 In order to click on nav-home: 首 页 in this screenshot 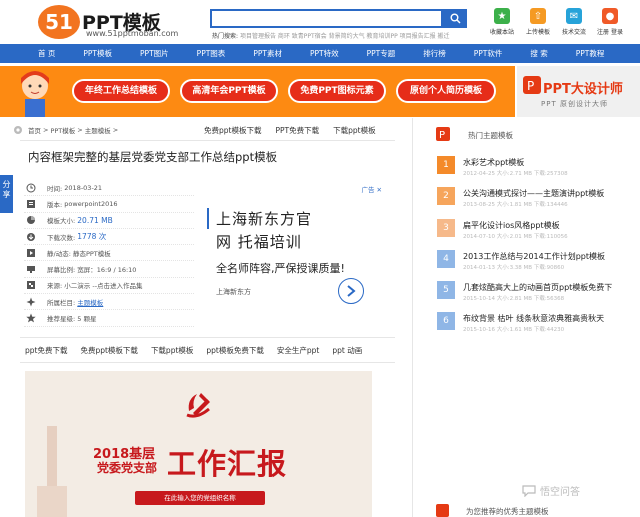, I will do `click(46, 53)`.